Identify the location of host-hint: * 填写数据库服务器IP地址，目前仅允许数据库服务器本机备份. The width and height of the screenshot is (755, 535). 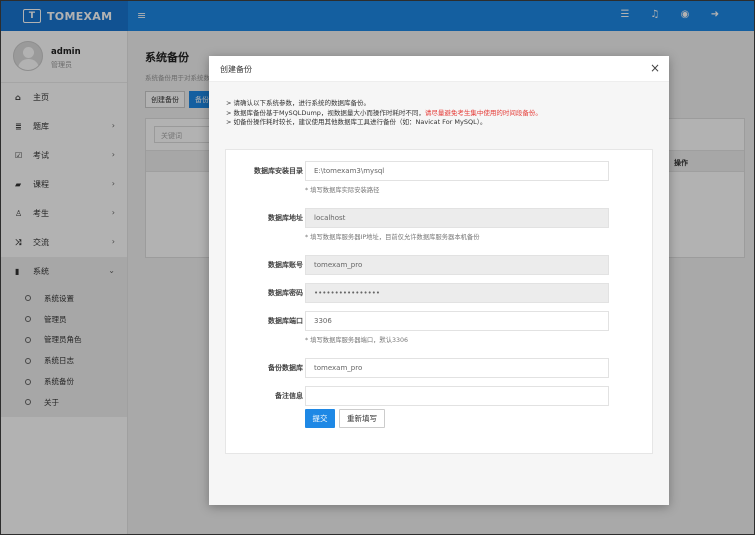
(392, 237).